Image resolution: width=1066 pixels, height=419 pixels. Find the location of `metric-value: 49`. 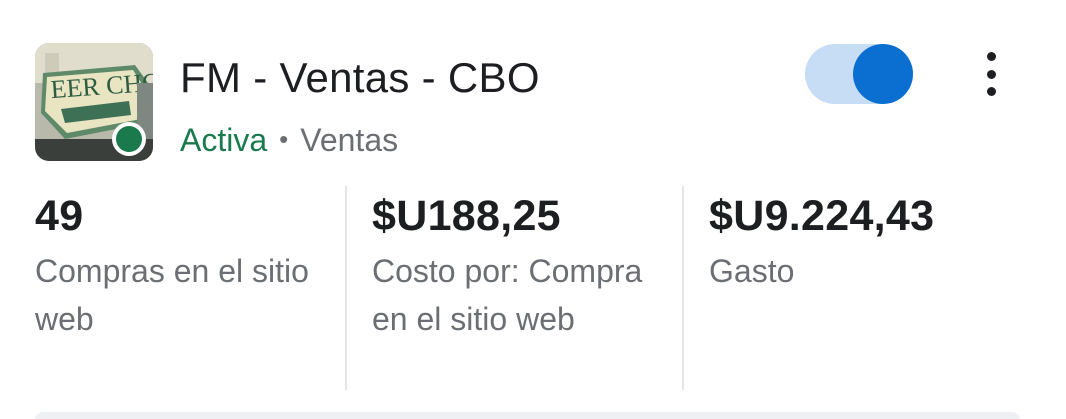

metric-value: 49 is located at coordinates (59, 216).